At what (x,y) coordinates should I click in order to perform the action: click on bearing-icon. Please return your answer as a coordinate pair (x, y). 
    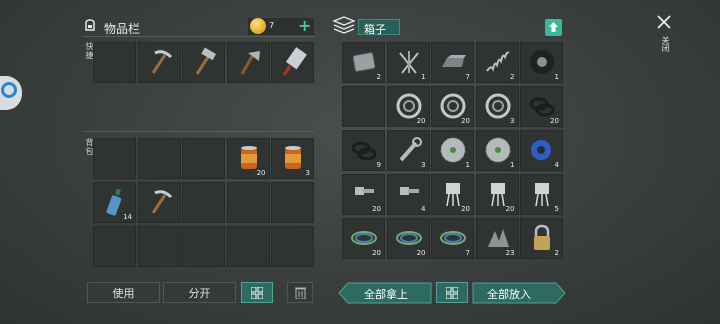
    Looking at the image, I should click on (498, 106).